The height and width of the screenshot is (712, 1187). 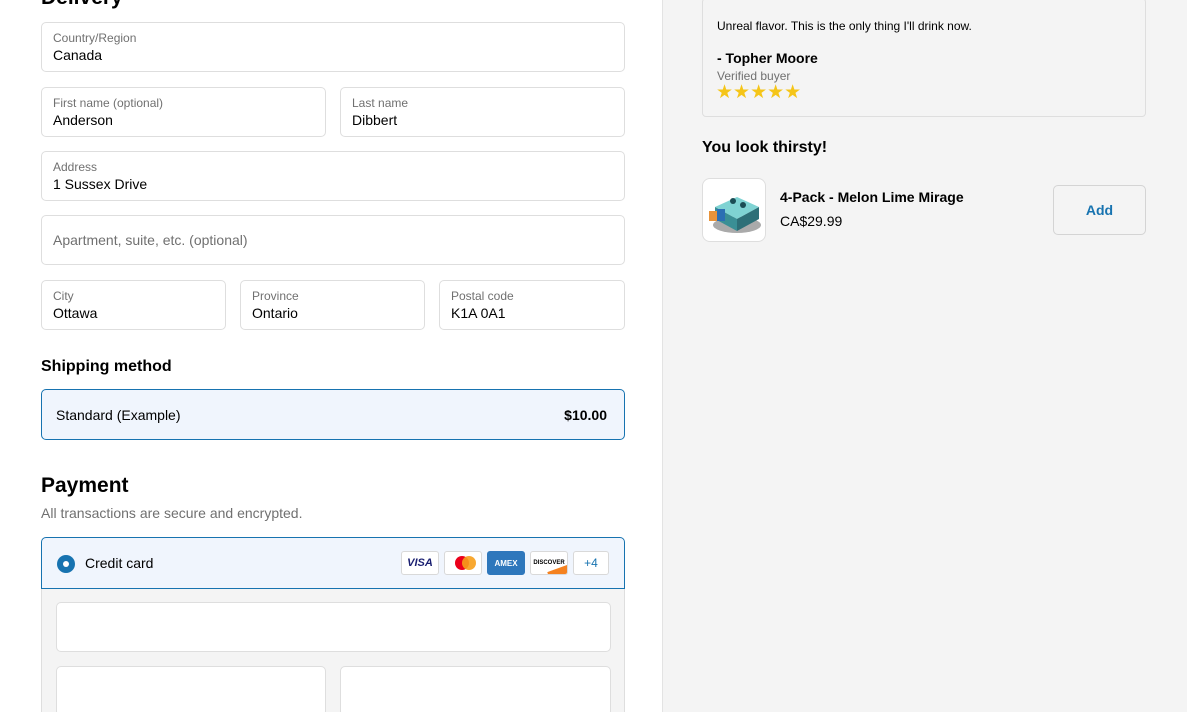 I want to click on first-name-label: First name (optional), so click(x=108, y=103).